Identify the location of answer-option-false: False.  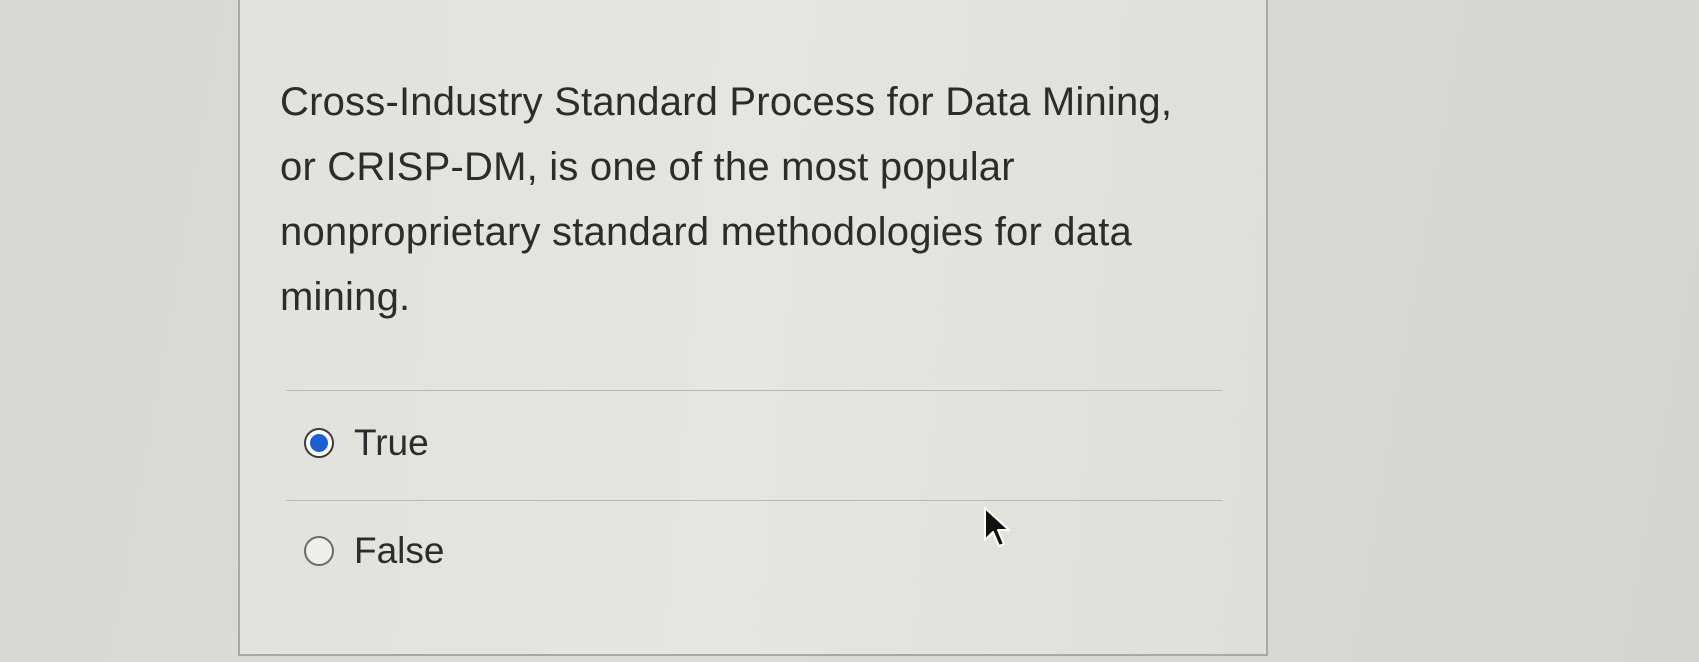
(374, 551).